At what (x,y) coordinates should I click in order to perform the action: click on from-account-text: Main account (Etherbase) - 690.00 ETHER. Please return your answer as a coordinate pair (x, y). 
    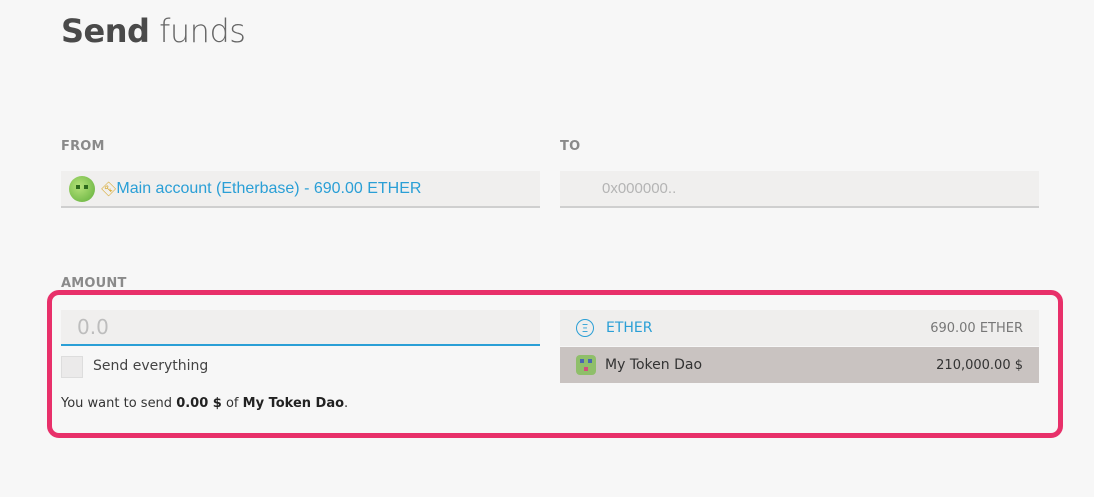
    Looking at the image, I should click on (269, 188).